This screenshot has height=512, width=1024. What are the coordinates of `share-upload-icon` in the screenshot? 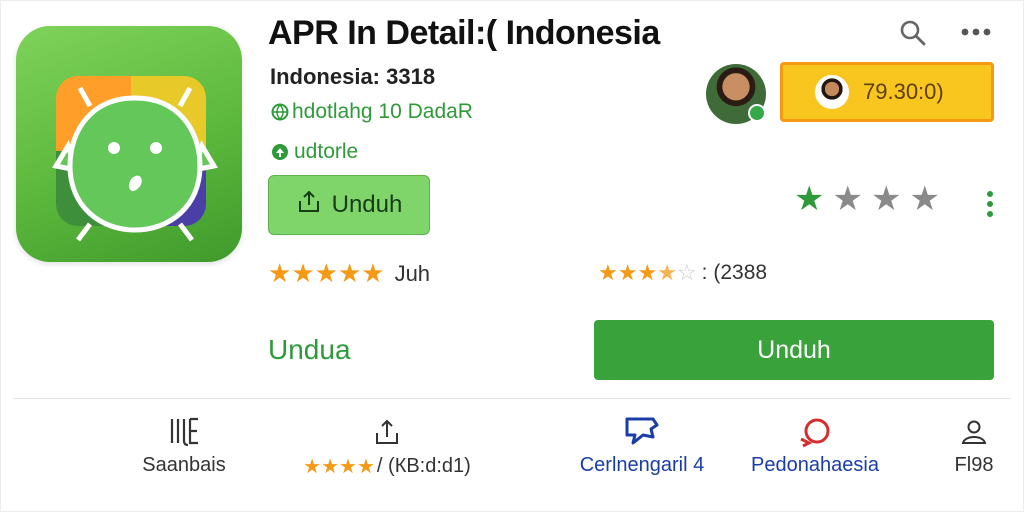 It's located at (309, 205).